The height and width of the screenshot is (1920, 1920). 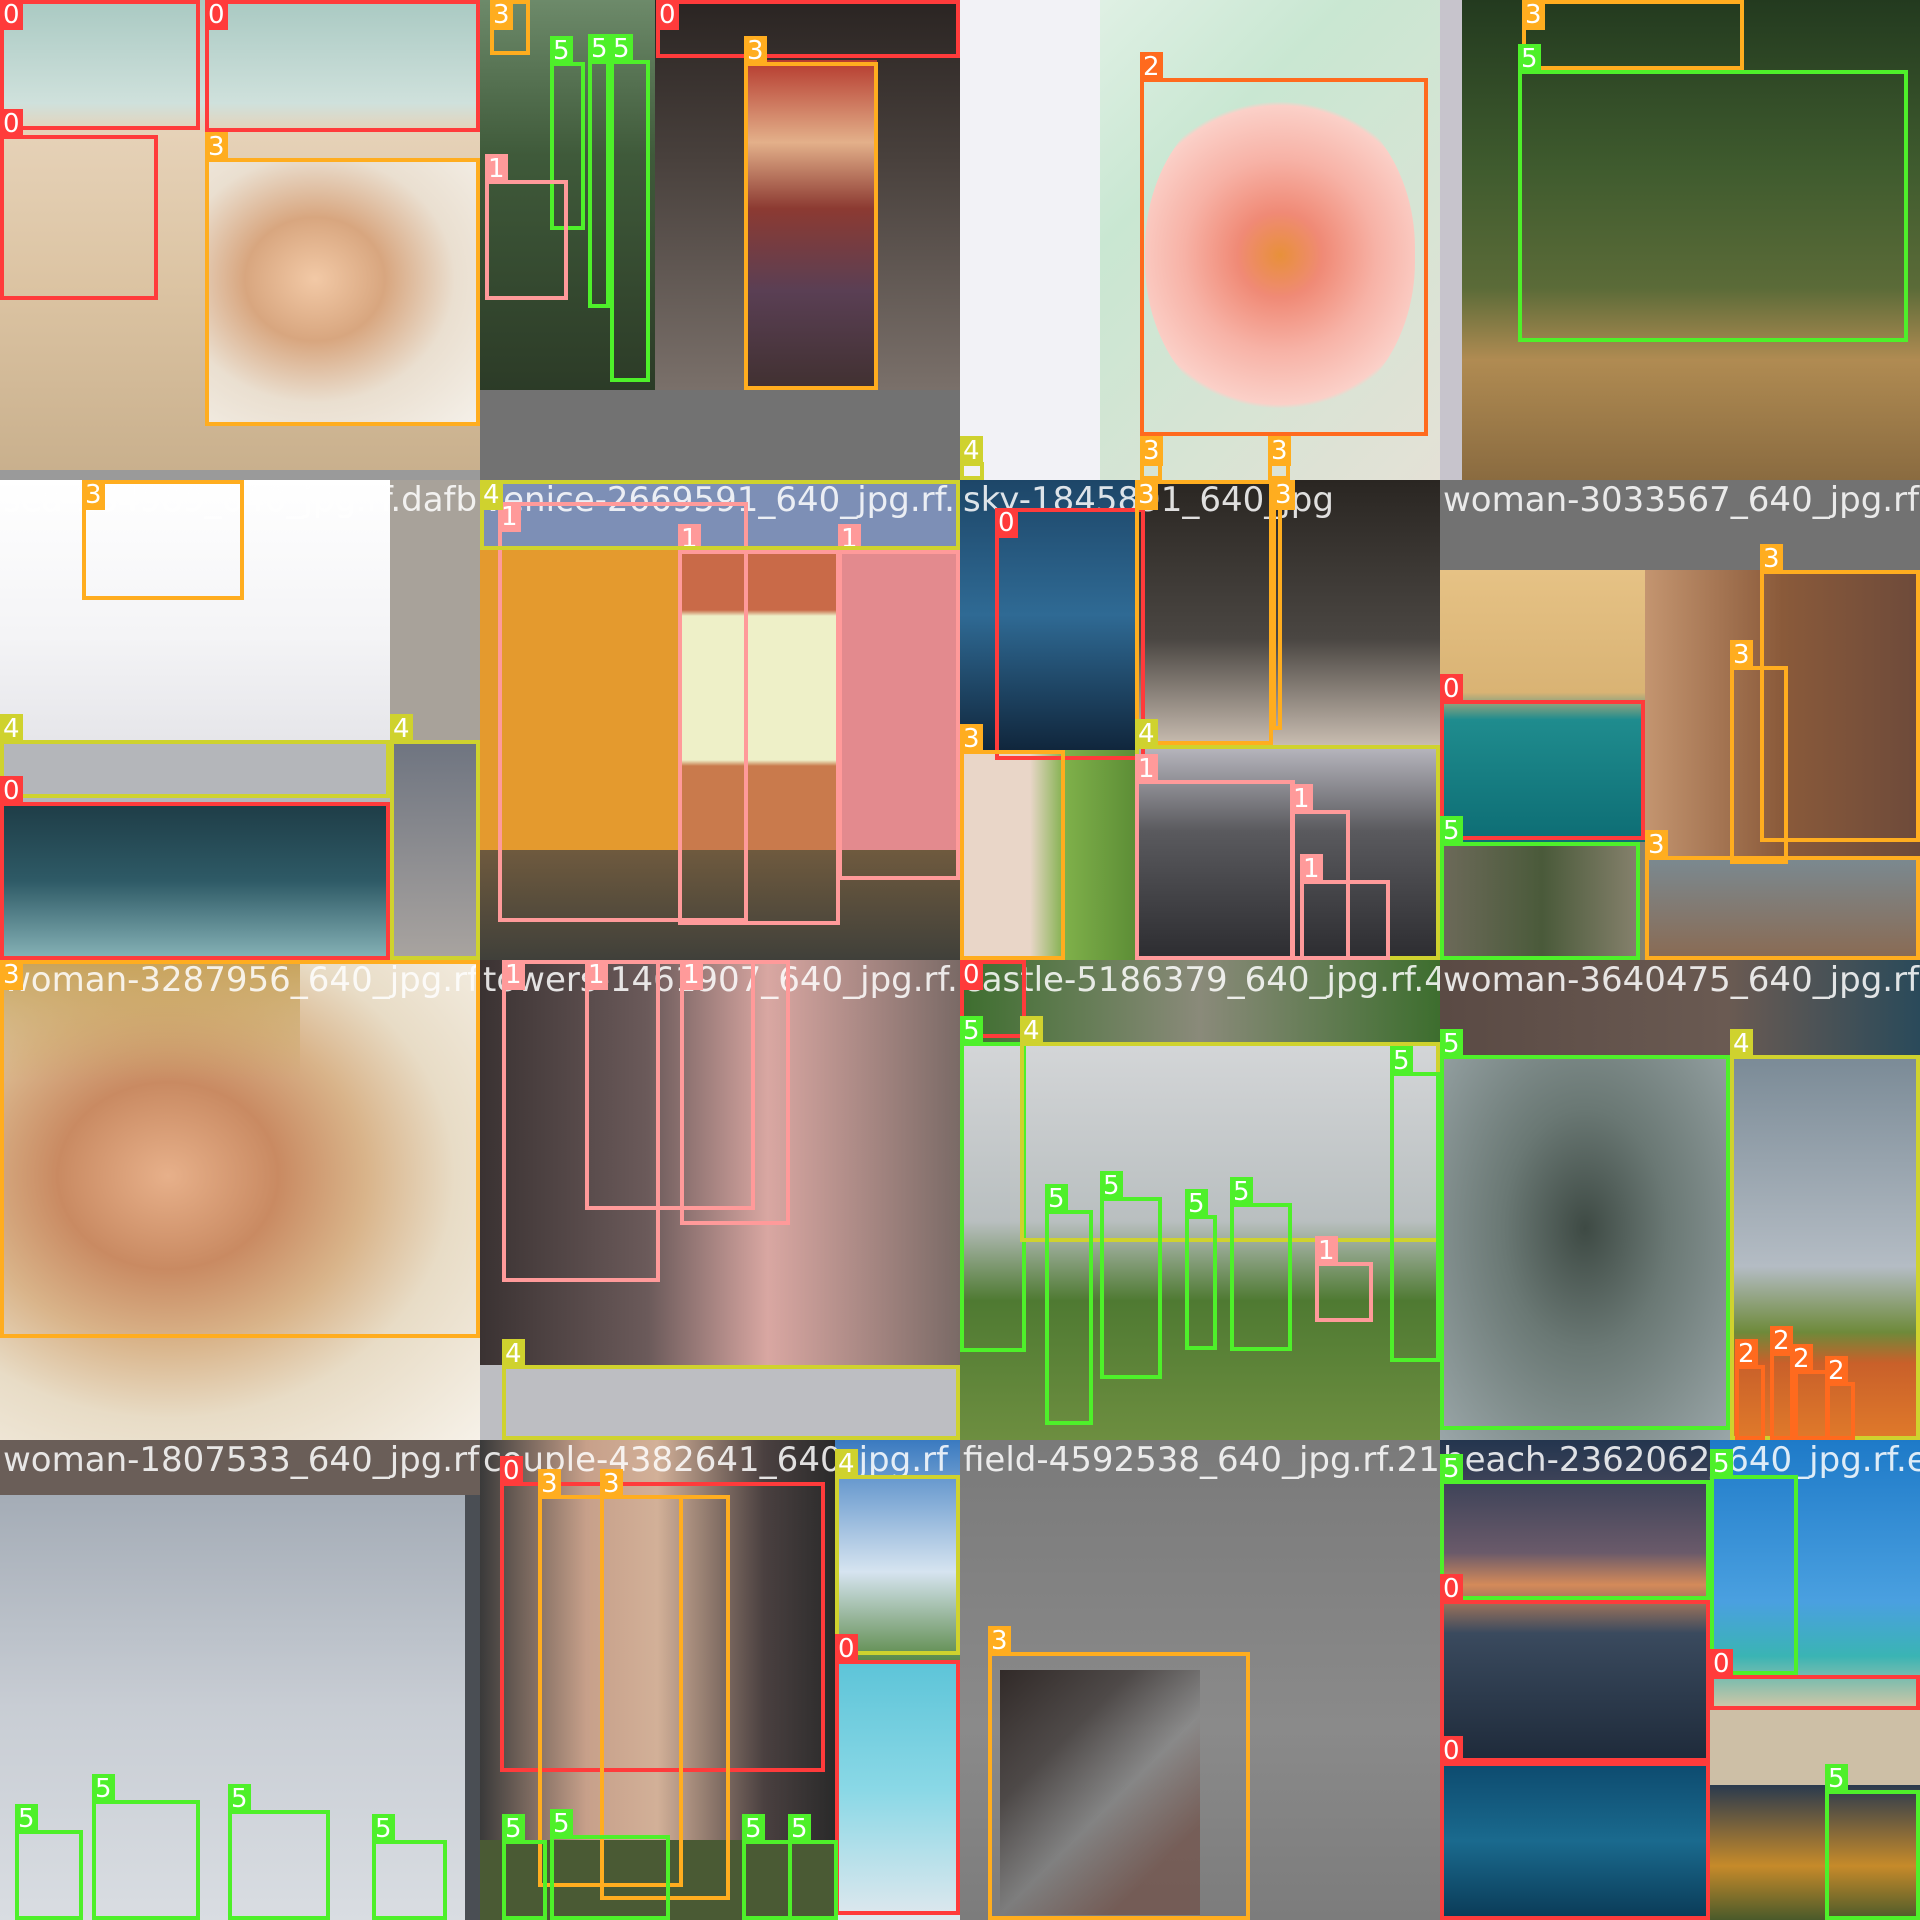 I want to click on tile: castle-5186379_640_jpg.rf.4 054555515, so click(x=1200, y=1200).